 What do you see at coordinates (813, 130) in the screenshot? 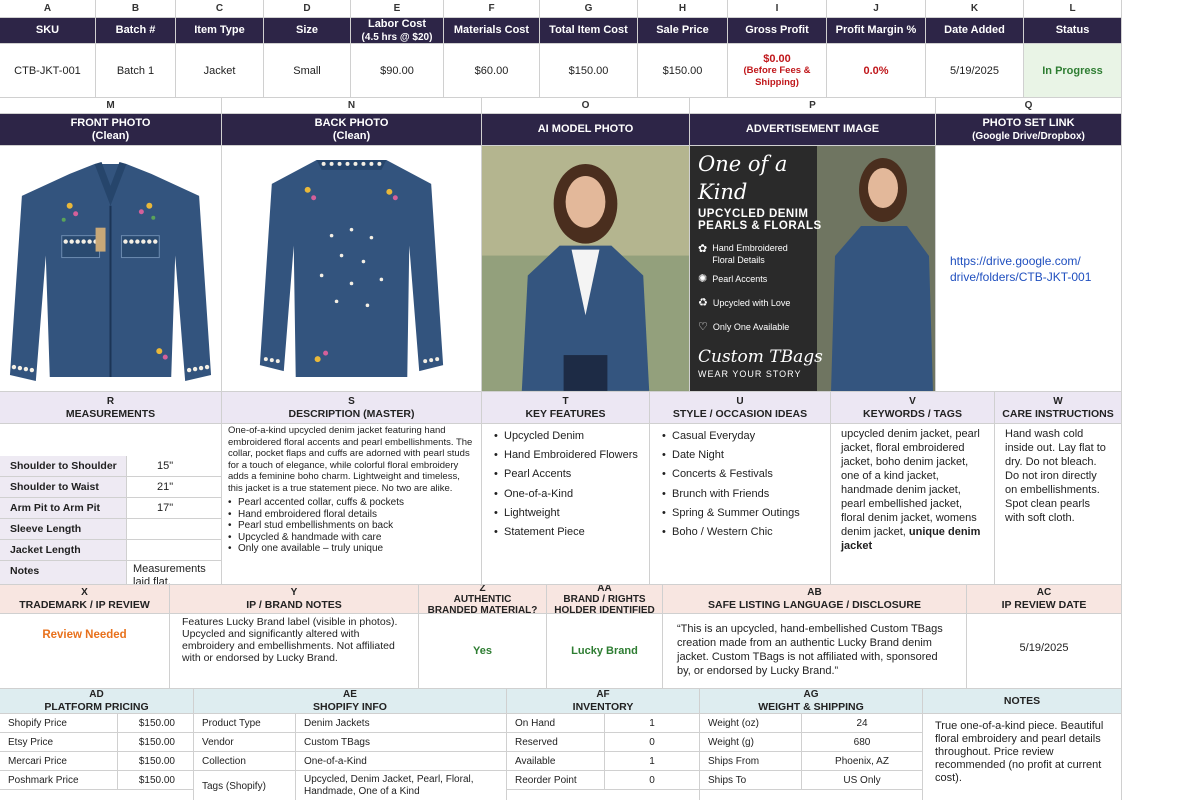
I see `header-advertisement-image: ADVERTISEMENT IMAGE` at bounding box center [813, 130].